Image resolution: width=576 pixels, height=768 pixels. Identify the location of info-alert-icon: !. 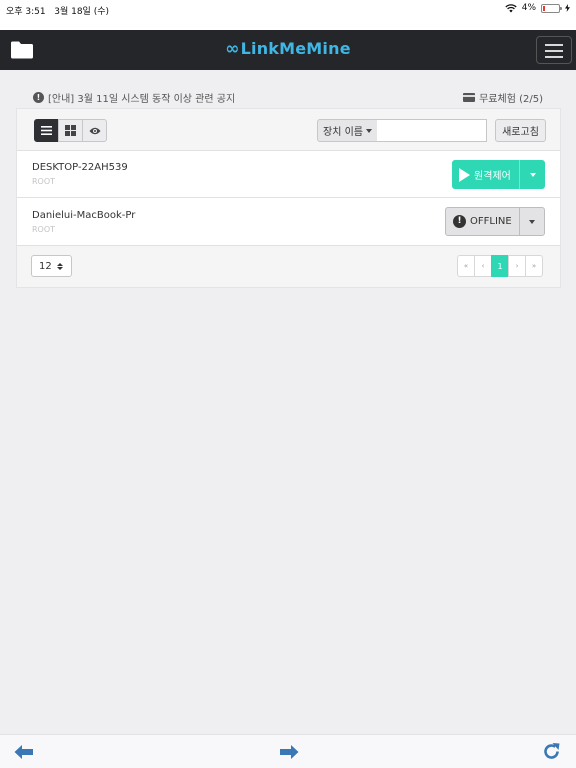
(38, 97).